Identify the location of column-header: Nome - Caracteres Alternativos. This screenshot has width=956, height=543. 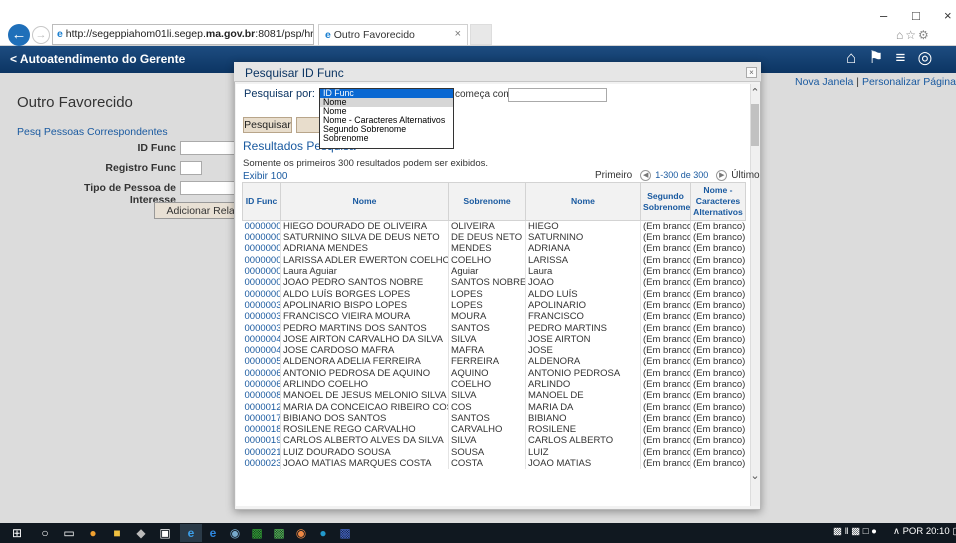
(718, 201).